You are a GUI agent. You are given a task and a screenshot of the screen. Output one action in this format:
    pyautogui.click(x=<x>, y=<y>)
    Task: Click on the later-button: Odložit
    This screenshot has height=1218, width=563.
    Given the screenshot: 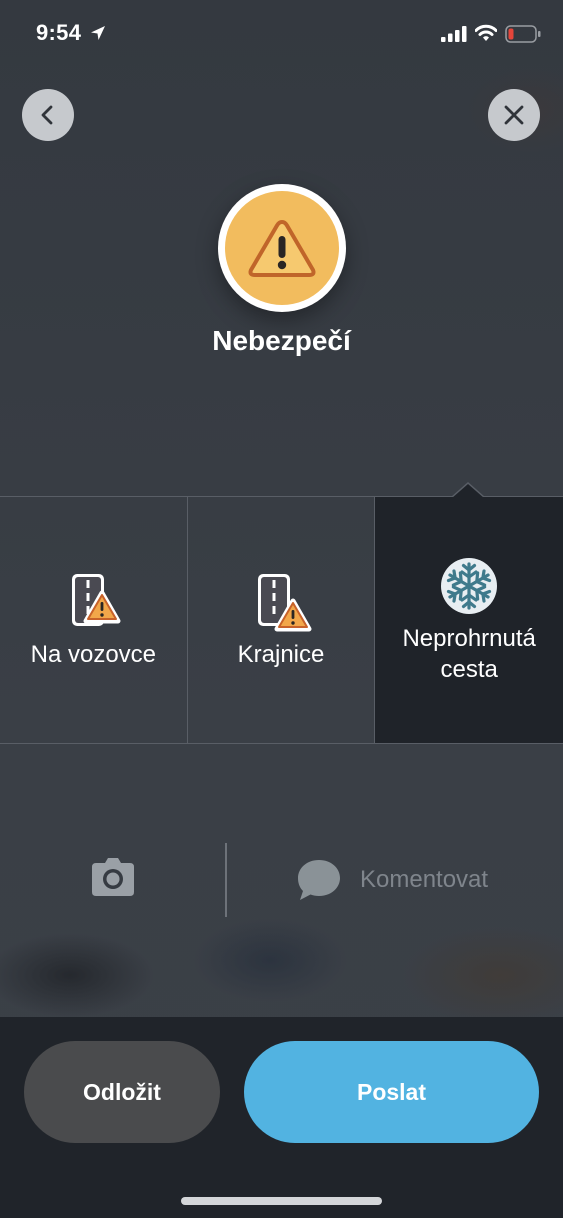 What is the action you would take?
    pyautogui.click(x=122, y=1092)
    